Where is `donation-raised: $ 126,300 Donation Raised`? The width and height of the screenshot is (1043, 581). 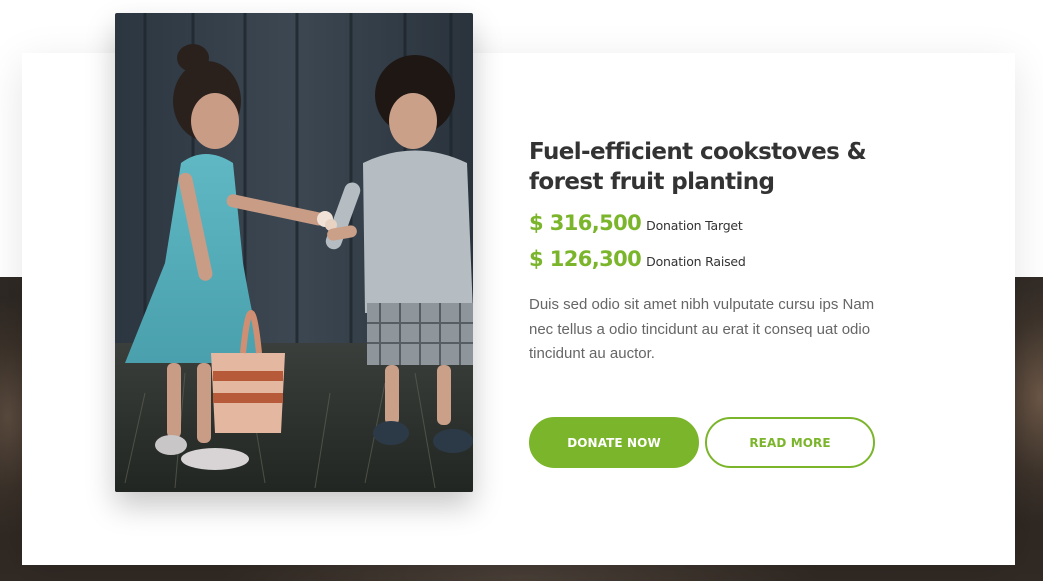
donation-raised: $ 126,300 Donation Raised is located at coordinates (709, 265).